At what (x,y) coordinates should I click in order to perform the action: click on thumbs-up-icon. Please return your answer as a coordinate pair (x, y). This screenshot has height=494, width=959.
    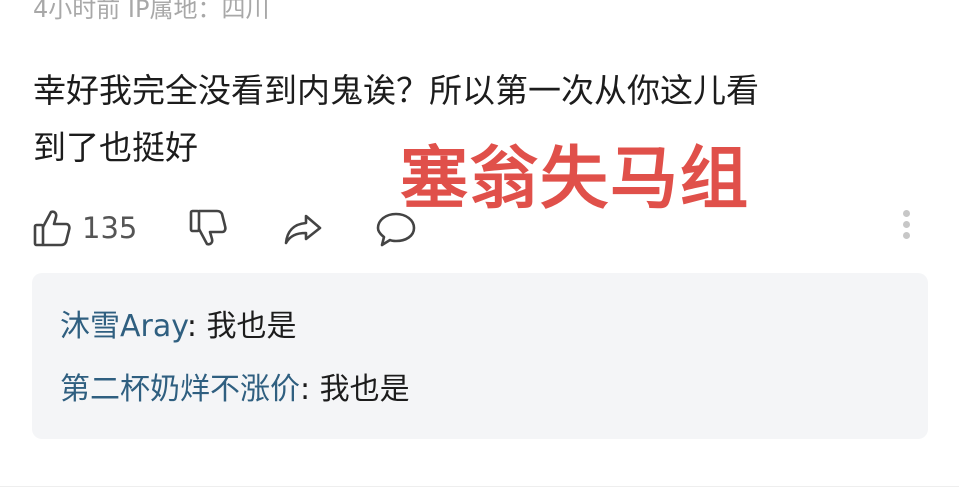
    Looking at the image, I should click on (52, 228).